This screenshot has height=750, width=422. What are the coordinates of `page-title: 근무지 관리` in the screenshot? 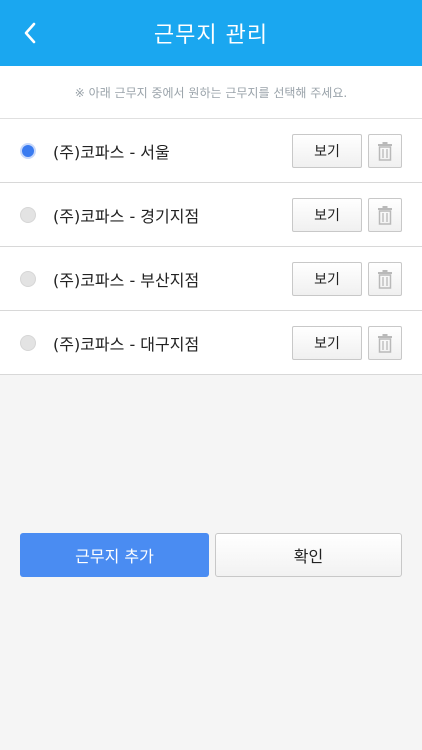 It's located at (211, 35).